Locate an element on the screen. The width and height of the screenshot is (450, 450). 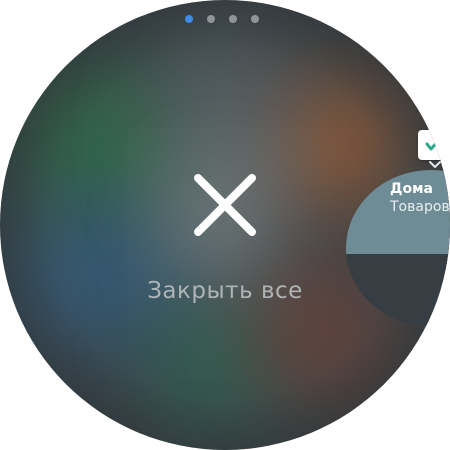
checkmark-icon is located at coordinates (433, 144).